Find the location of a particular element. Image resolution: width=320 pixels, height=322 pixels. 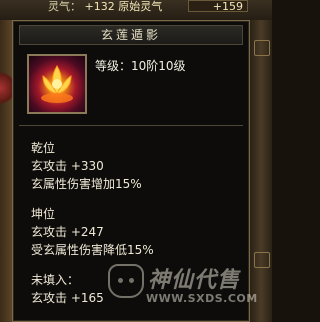

background-window-header: 灵气： +132 原始灵气 +159 is located at coordinates (136, 11).